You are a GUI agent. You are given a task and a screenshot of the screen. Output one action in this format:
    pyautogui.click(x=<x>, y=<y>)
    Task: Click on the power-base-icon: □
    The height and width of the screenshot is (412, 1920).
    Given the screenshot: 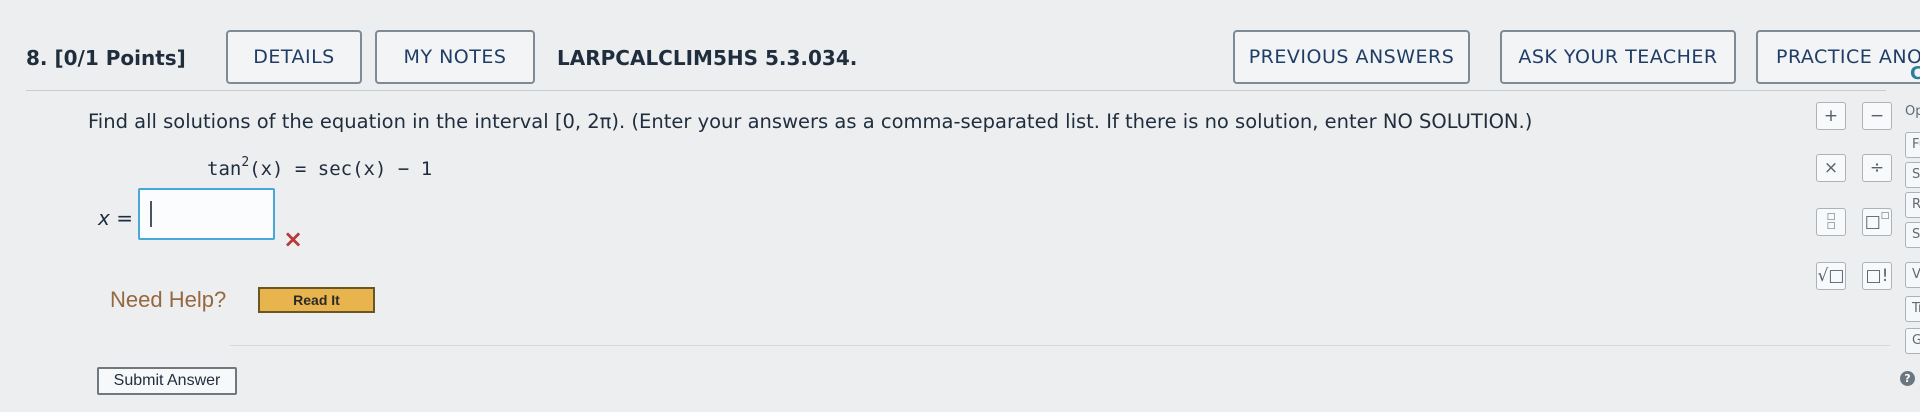 What is the action you would take?
    pyautogui.click(x=1872, y=222)
    